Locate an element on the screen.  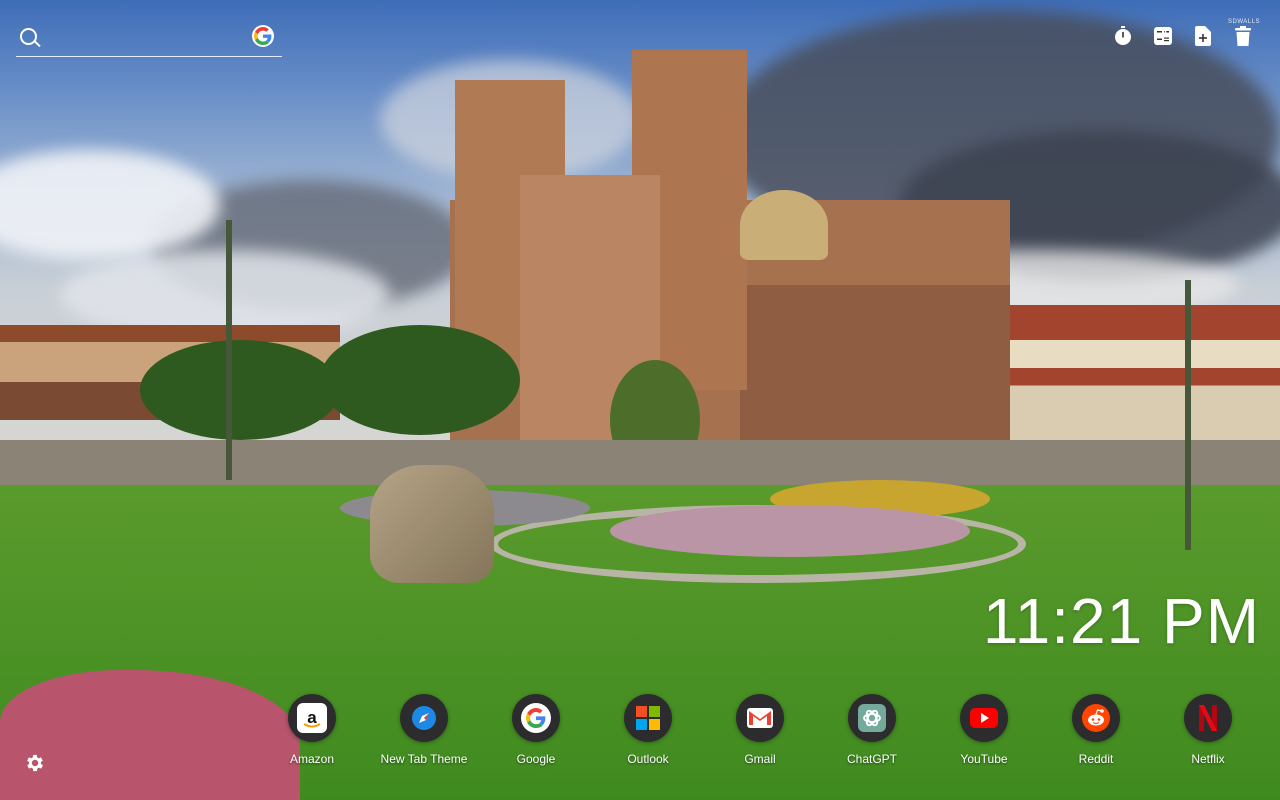
shortcut-new-tab-theme: New Tab Theme is located at coordinates (424, 730).